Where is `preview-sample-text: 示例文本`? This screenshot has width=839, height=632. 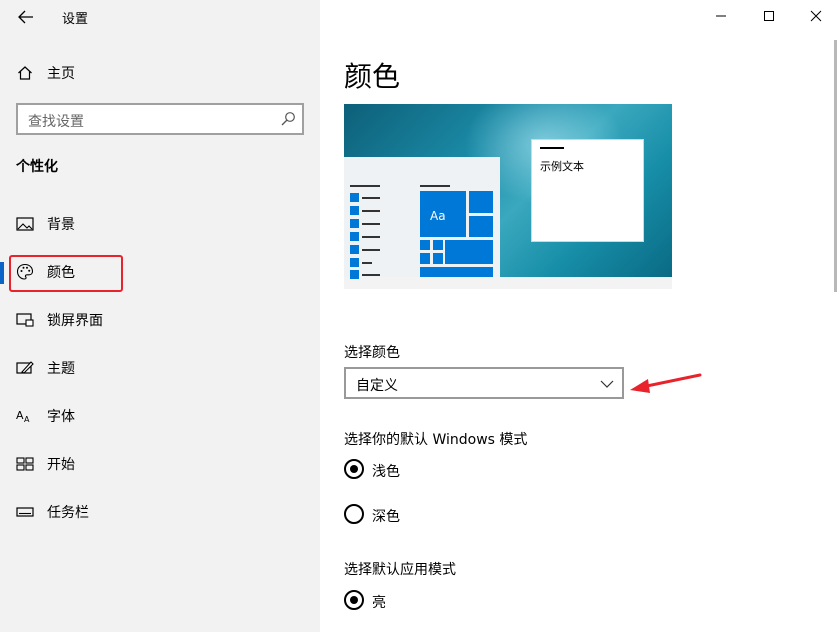
preview-sample-text: 示例文本 is located at coordinates (562, 166).